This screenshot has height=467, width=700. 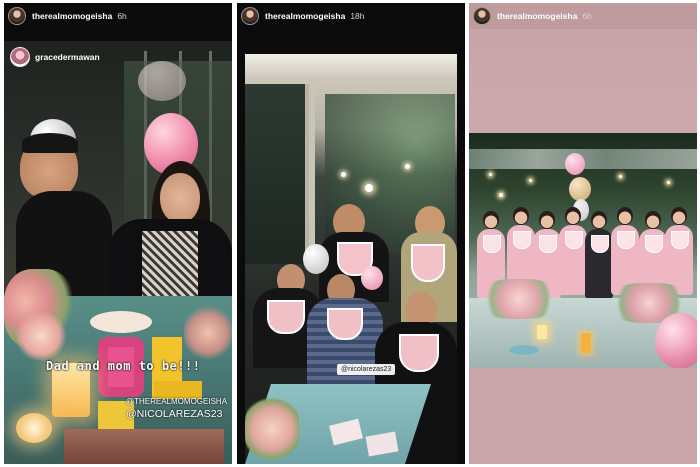 I want to click on mention-tag: @nicolarezas23, so click(x=366, y=369).